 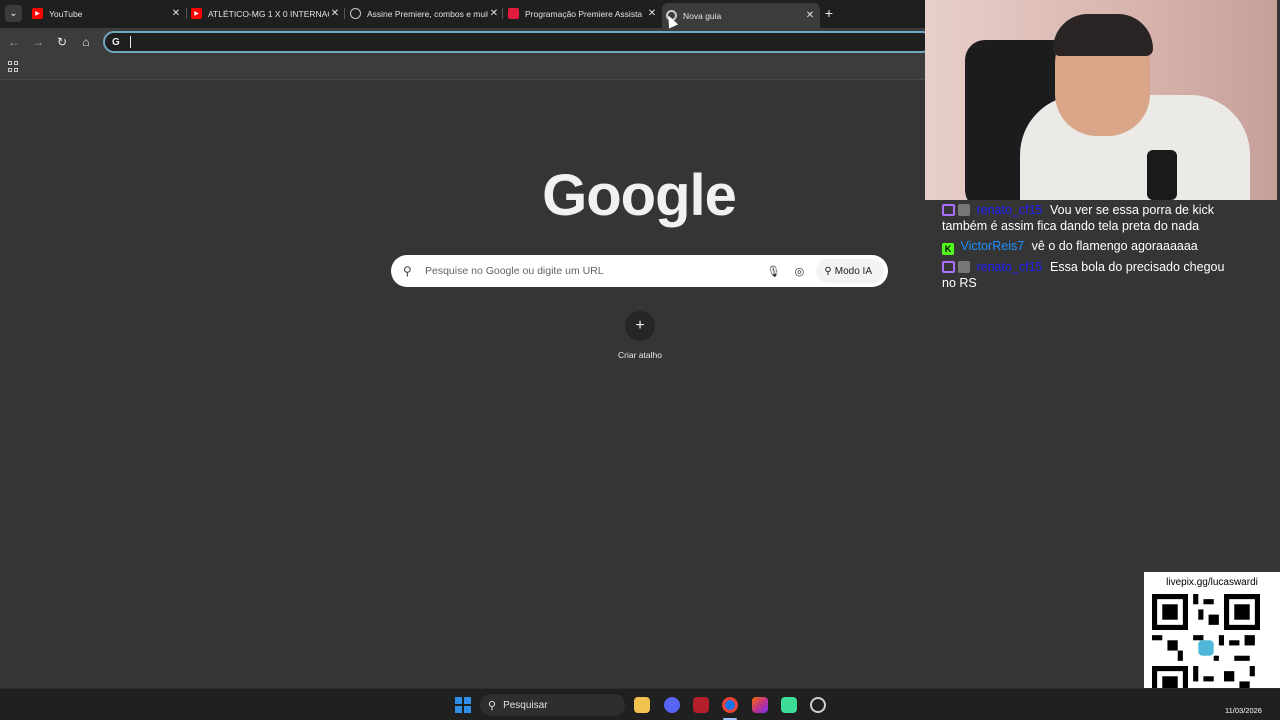 What do you see at coordinates (130, 42) in the screenshot?
I see `text-caret` at bounding box center [130, 42].